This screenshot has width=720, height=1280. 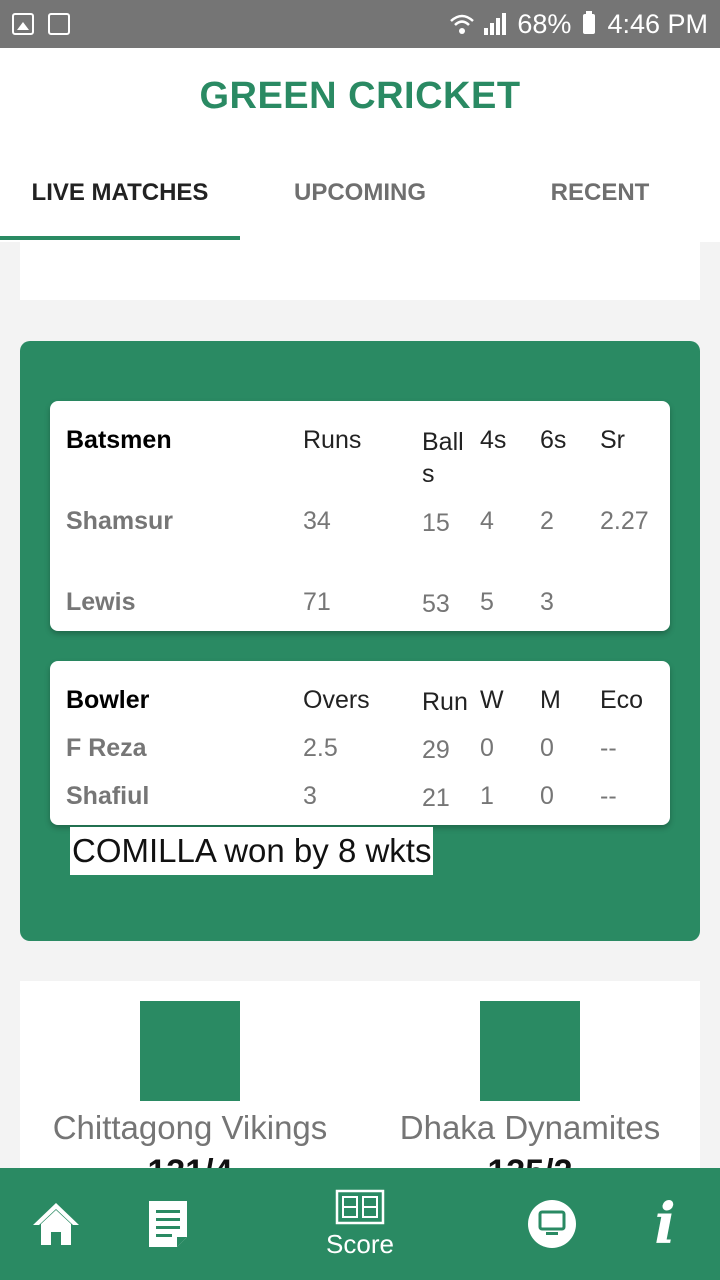 I want to click on app-title: GREEN CRICKET, so click(x=360, y=95).